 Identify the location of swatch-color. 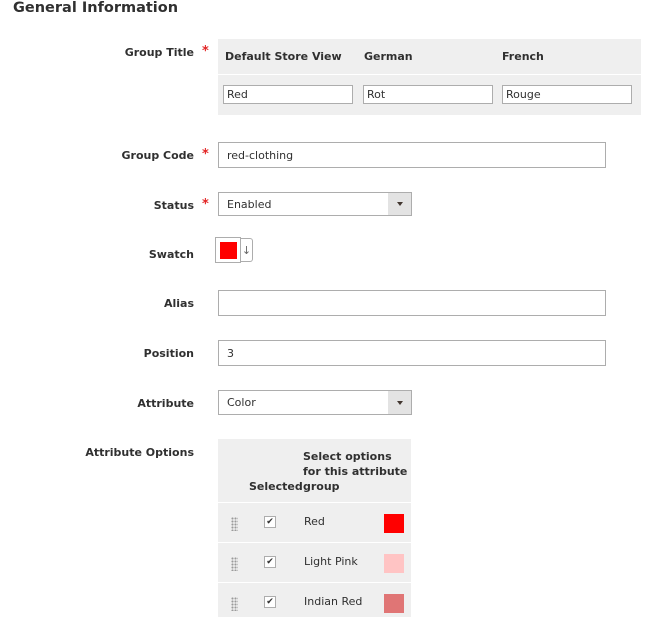
(228, 250).